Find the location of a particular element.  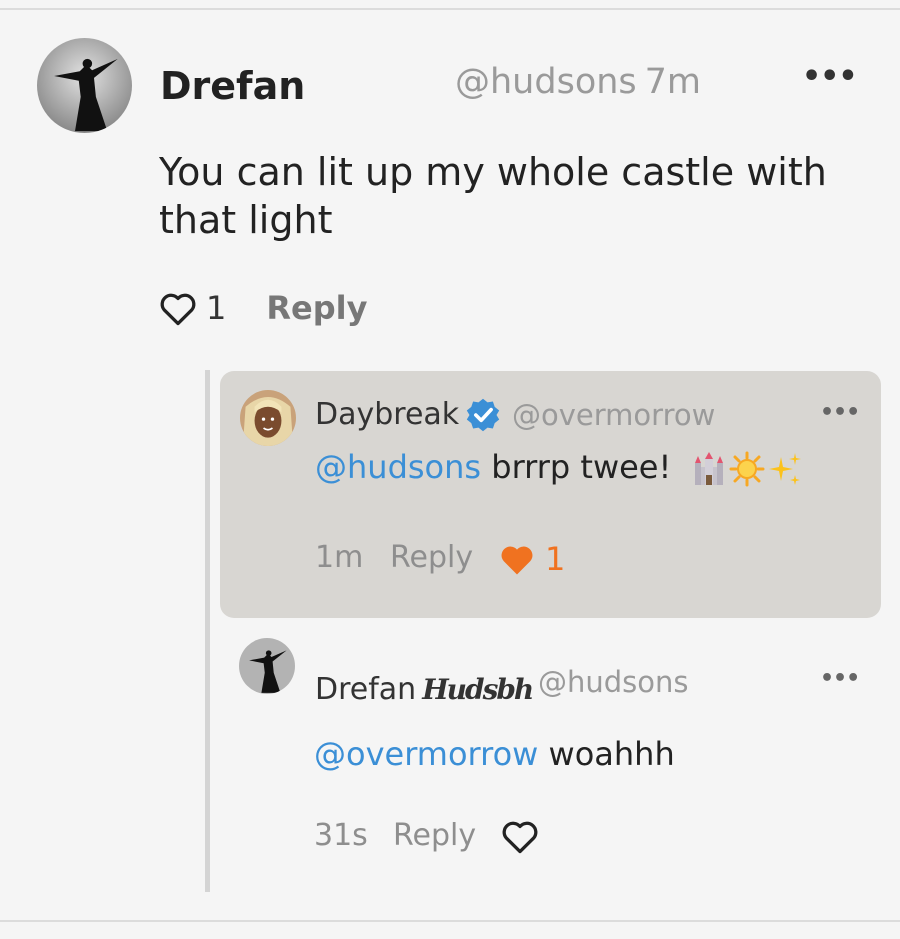

more-options-button: ••• is located at coordinates (830, 77).